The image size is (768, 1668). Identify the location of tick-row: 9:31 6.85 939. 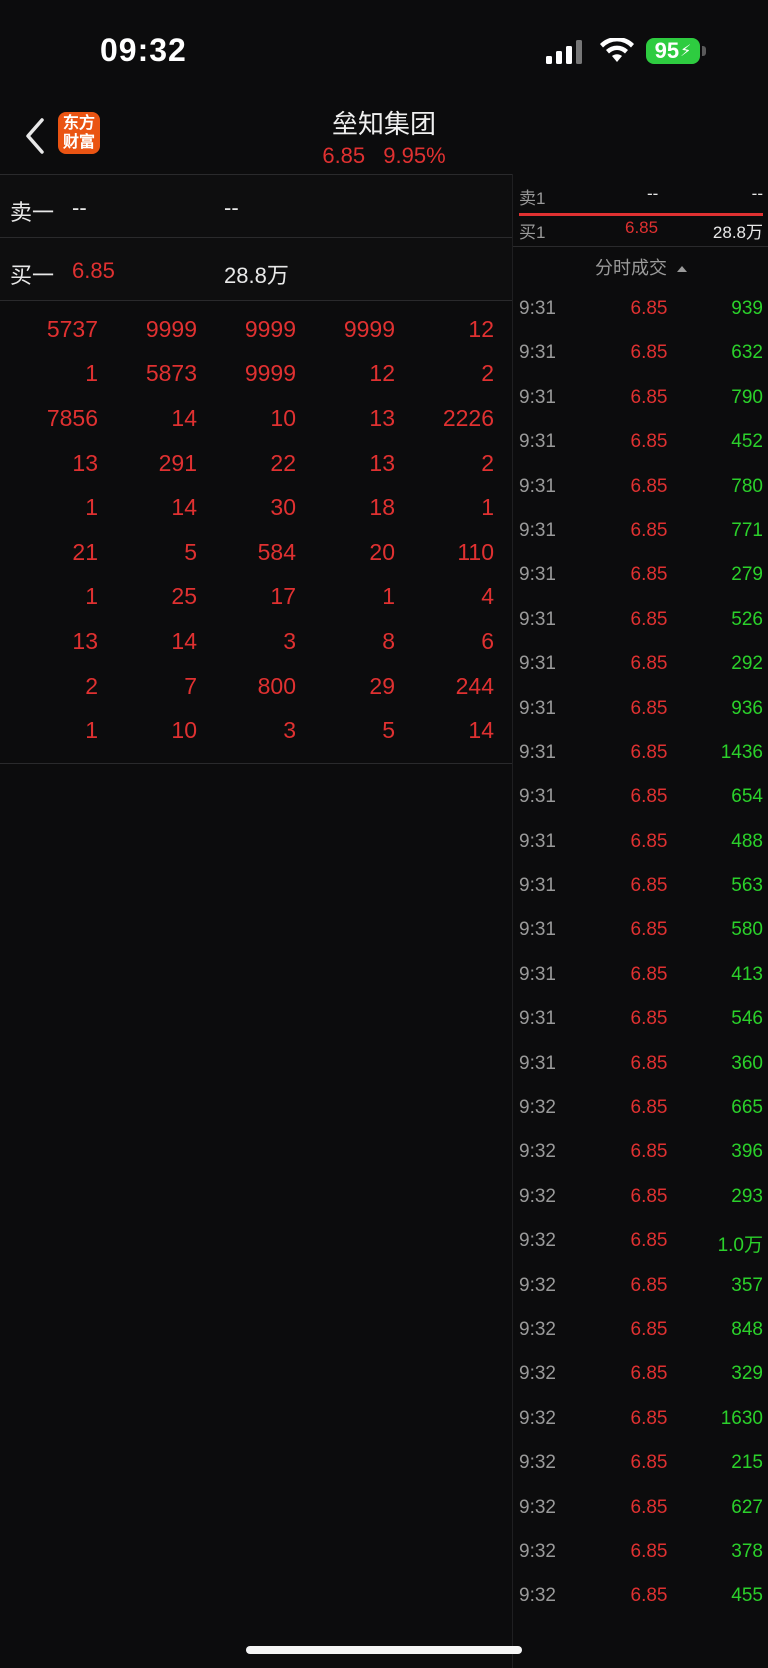
(640, 308).